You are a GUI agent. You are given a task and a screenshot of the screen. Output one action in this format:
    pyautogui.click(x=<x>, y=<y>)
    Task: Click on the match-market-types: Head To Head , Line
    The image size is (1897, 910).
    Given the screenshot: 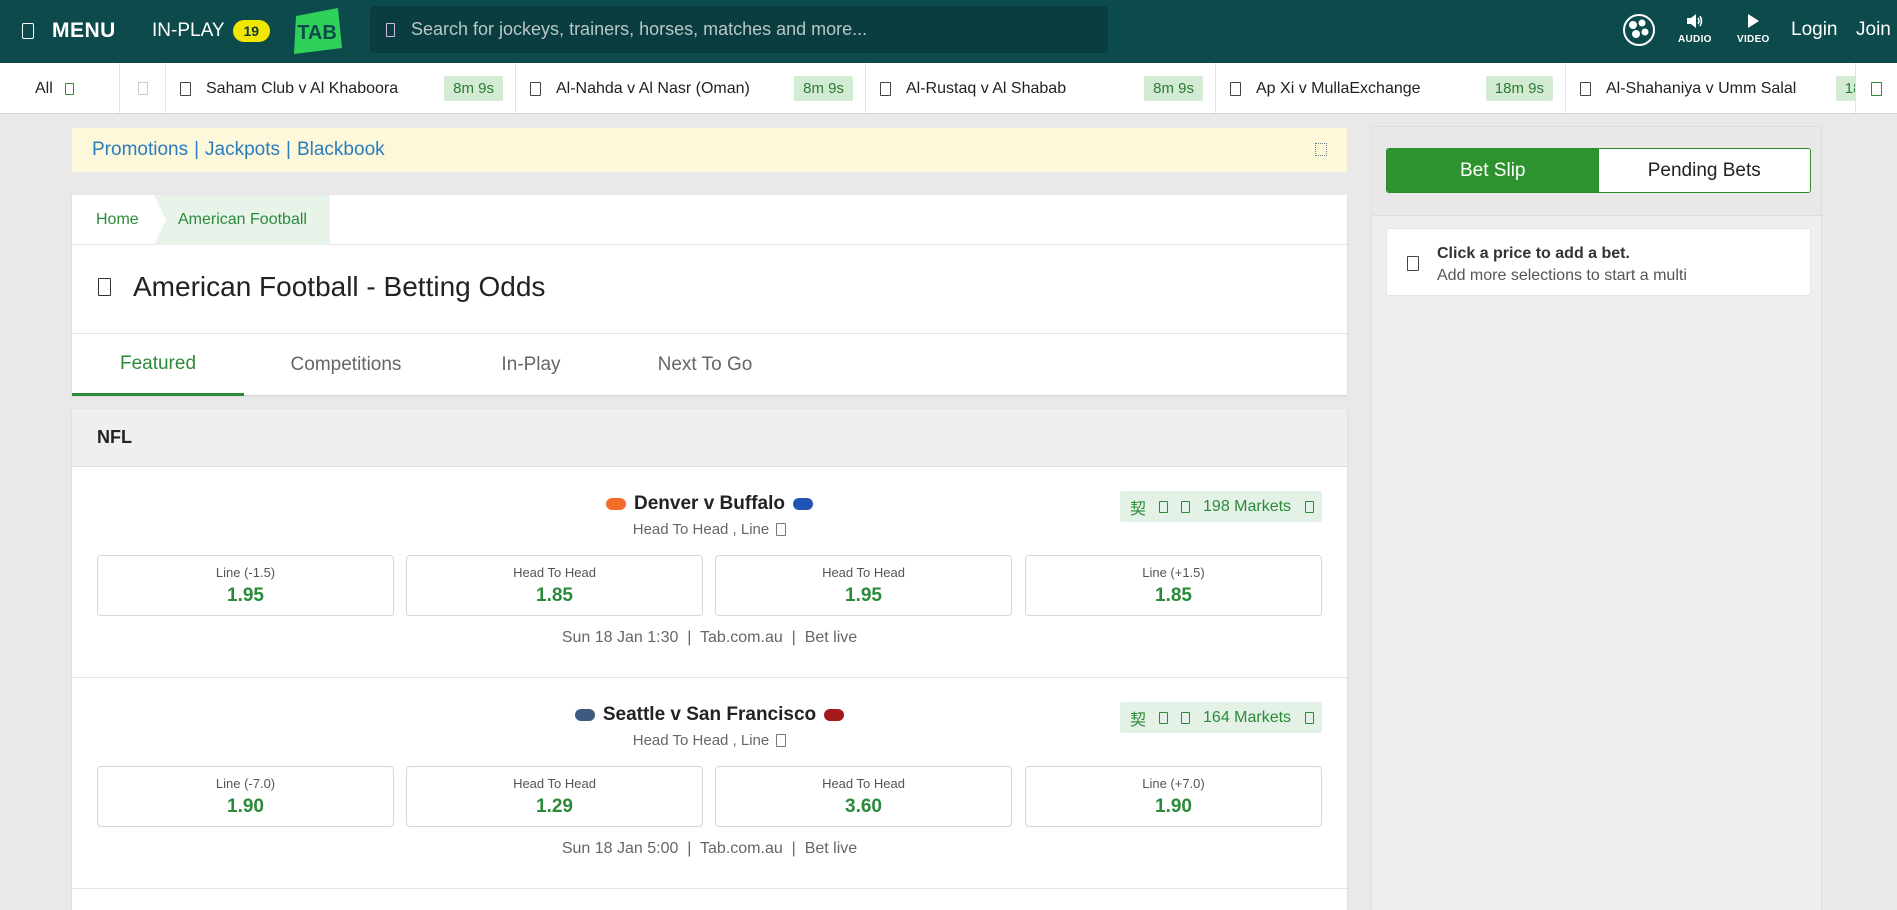 What is the action you would take?
    pyautogui.click(x=701, y=740)
    